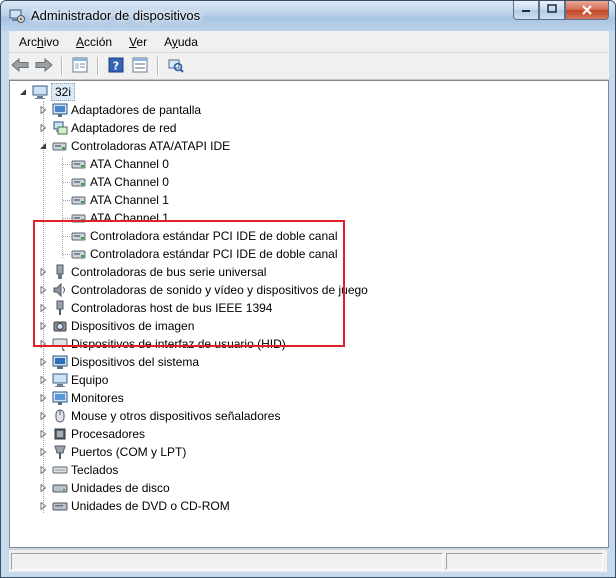 This screenshot has height=578, width=616. Describe the element at coordinates (129, 200) in the screenshot. I see `tree-device-label: ATA Channel 1` at that location.